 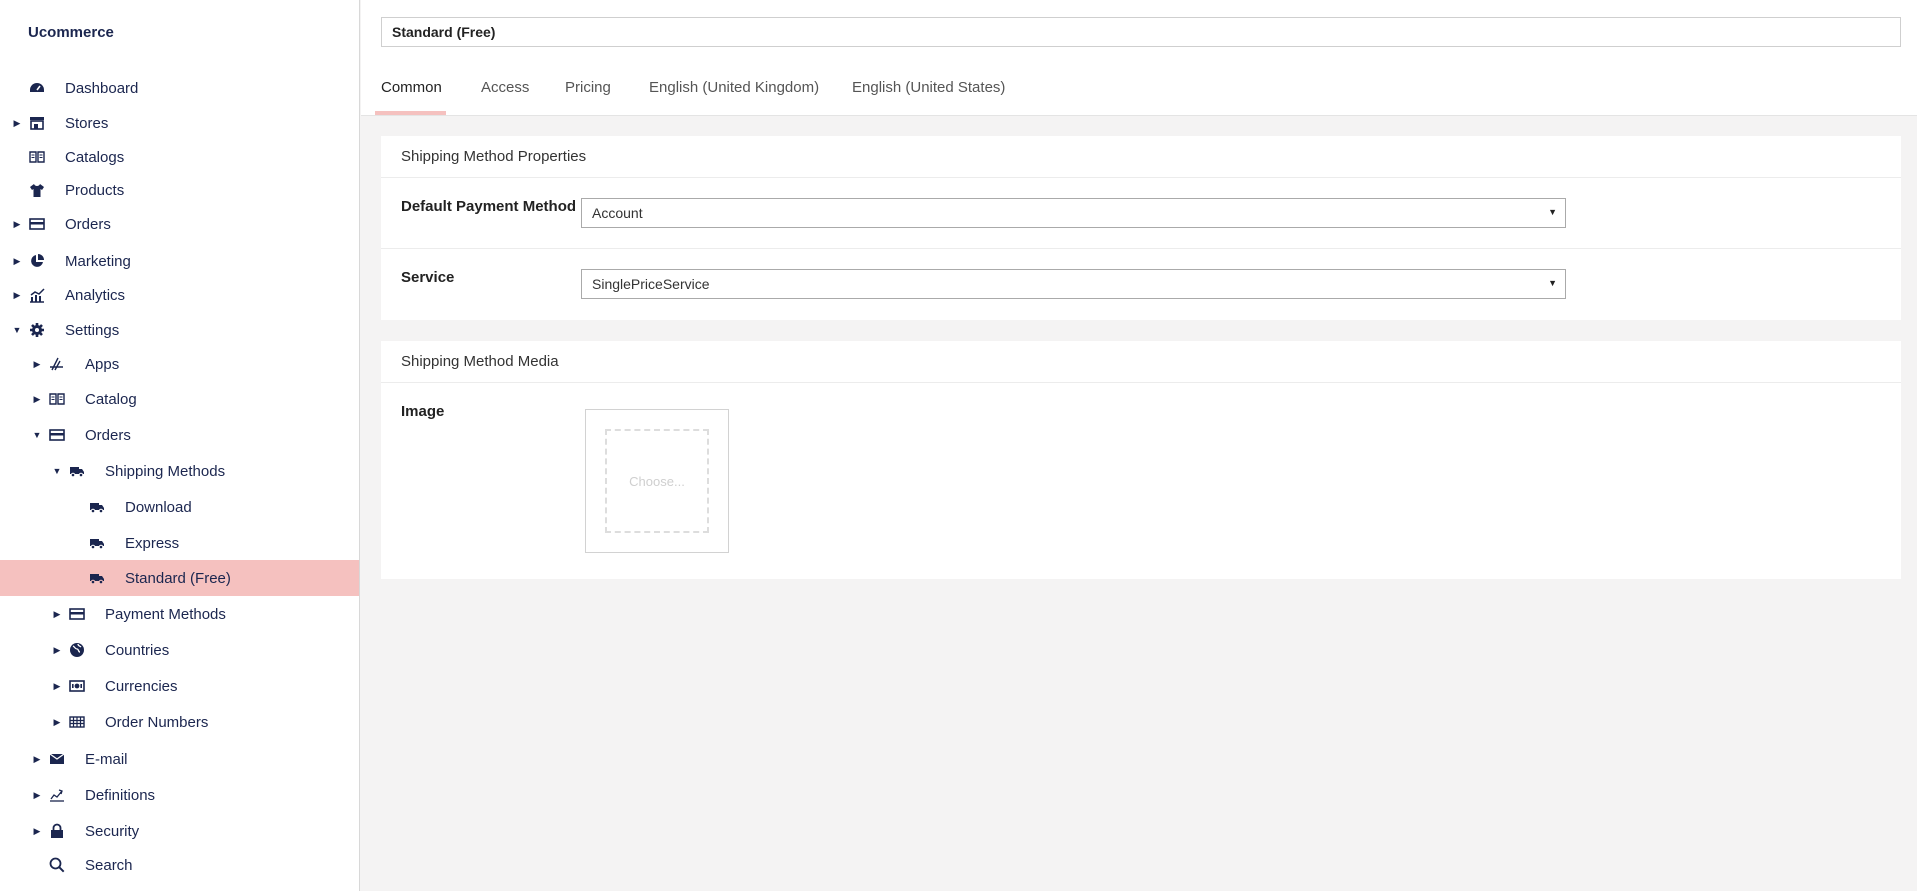 What do you see at coordinates (179, 224) in the screenshot?
I see `sidebar-item-orders: ▶ Orders` at bounding box center [179, 224].